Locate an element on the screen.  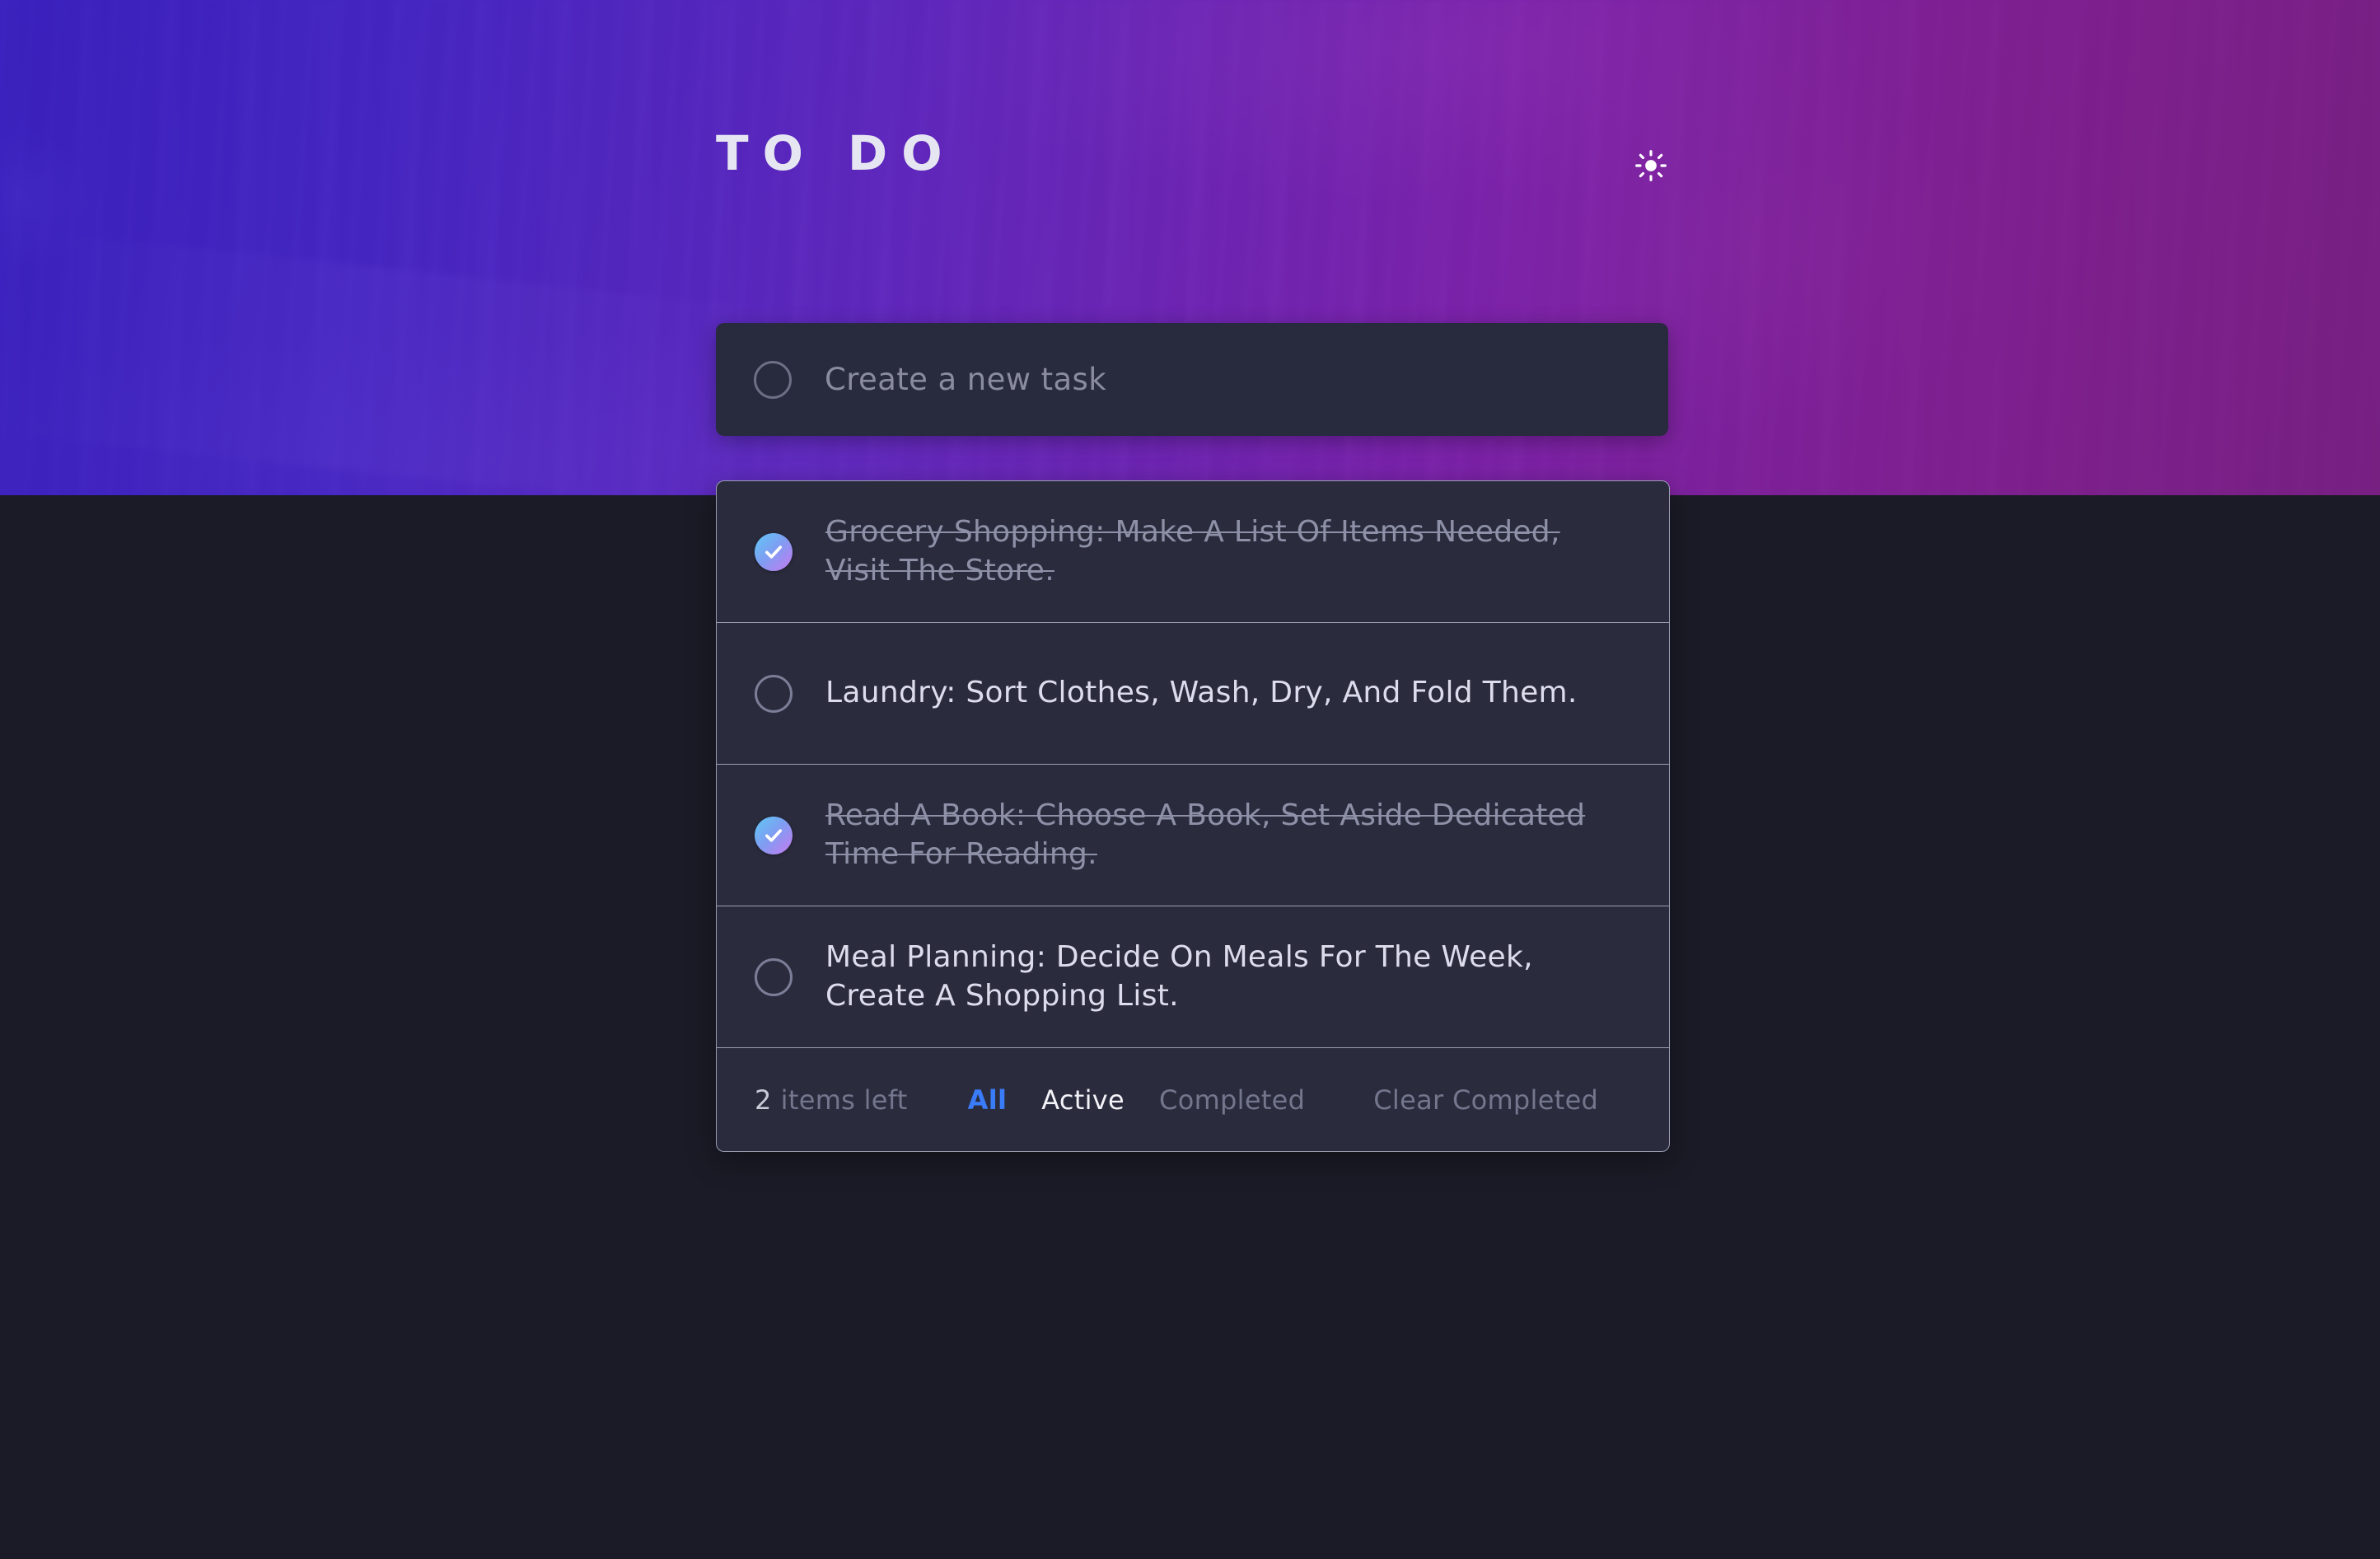
items-left-count: 2 is located at coordinates (763, 1100).